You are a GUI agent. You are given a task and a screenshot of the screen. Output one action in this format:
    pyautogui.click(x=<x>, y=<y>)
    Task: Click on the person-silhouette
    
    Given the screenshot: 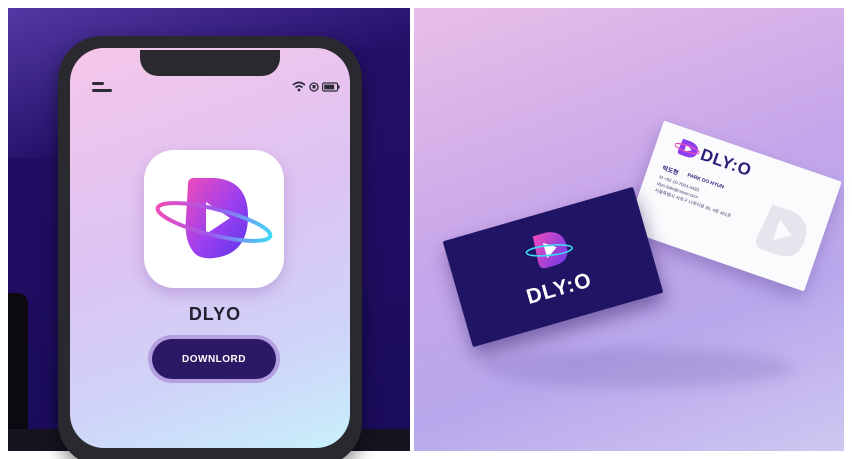 What is the action you would take?
    pyautogui.click(x=18, y=372)
    